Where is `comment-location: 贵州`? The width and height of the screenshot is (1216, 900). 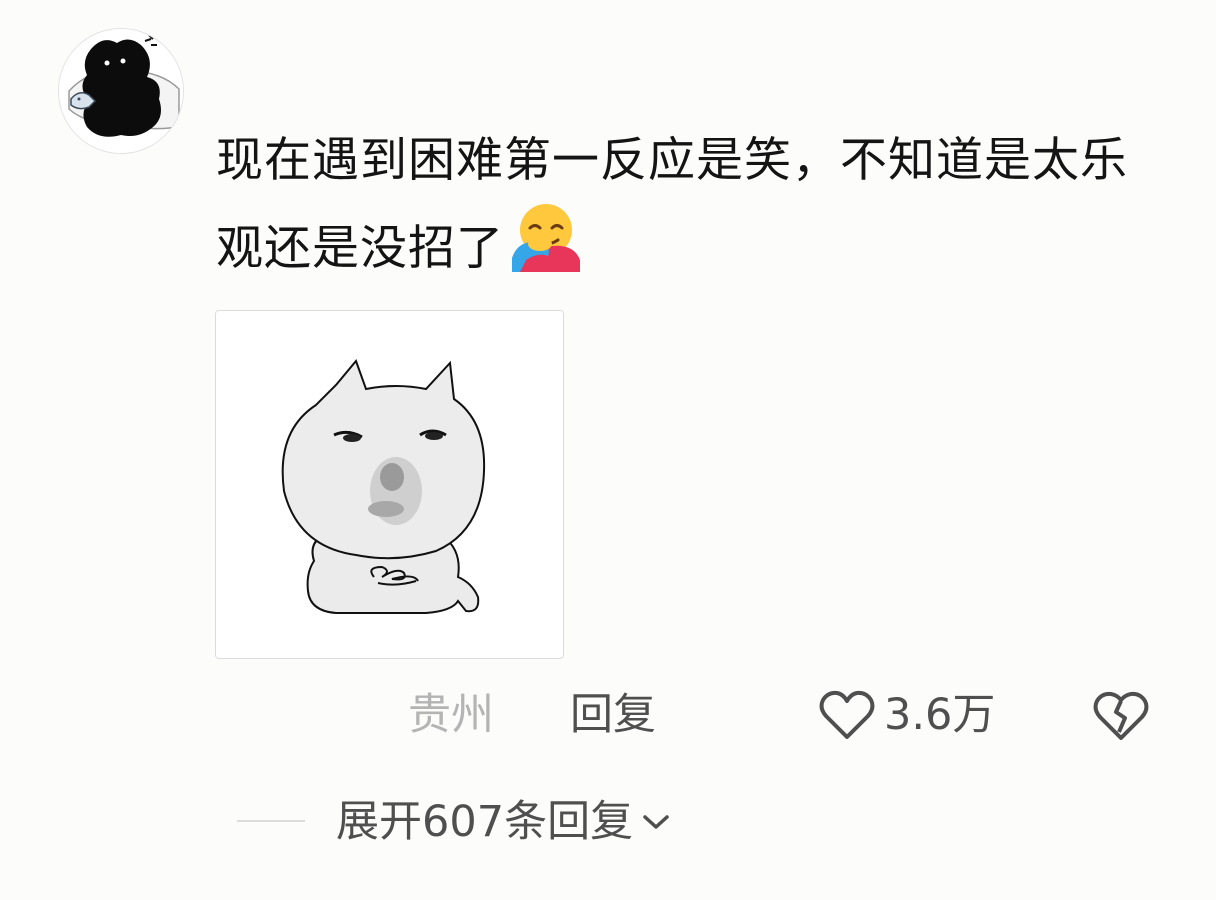 comment-location: 贵州 is located at coordinates (451, 715).